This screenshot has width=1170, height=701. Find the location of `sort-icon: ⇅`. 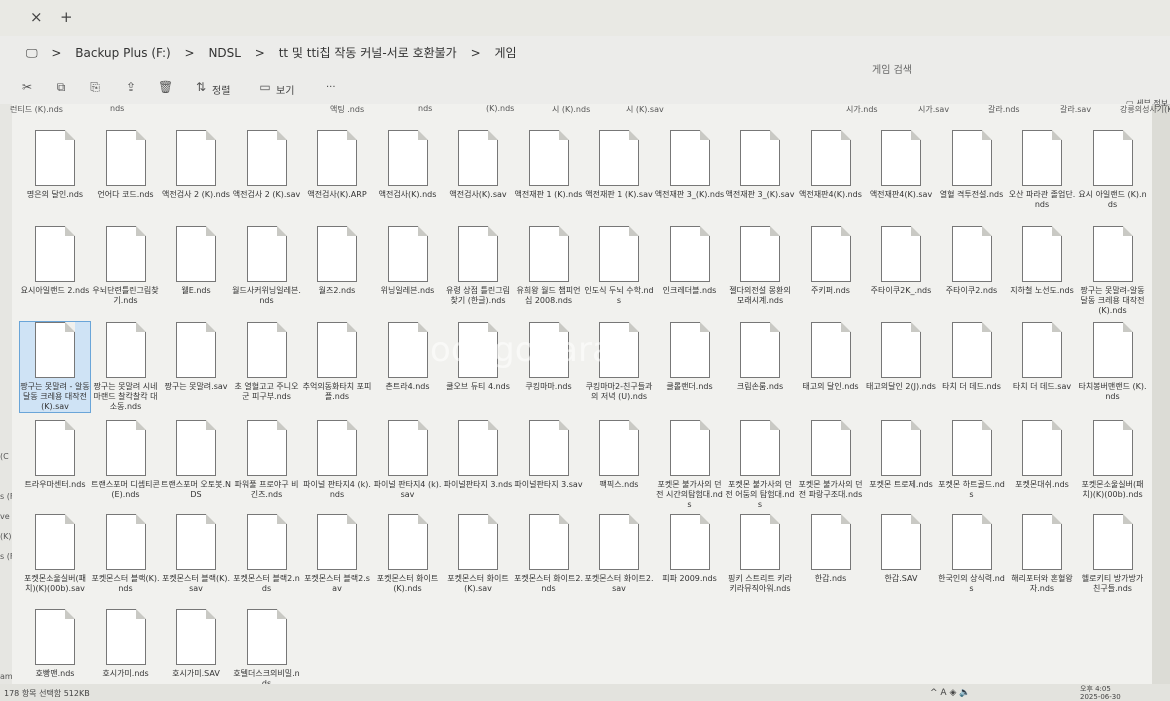

sort-icon: ⇅ is located at coordinates (201, 87).